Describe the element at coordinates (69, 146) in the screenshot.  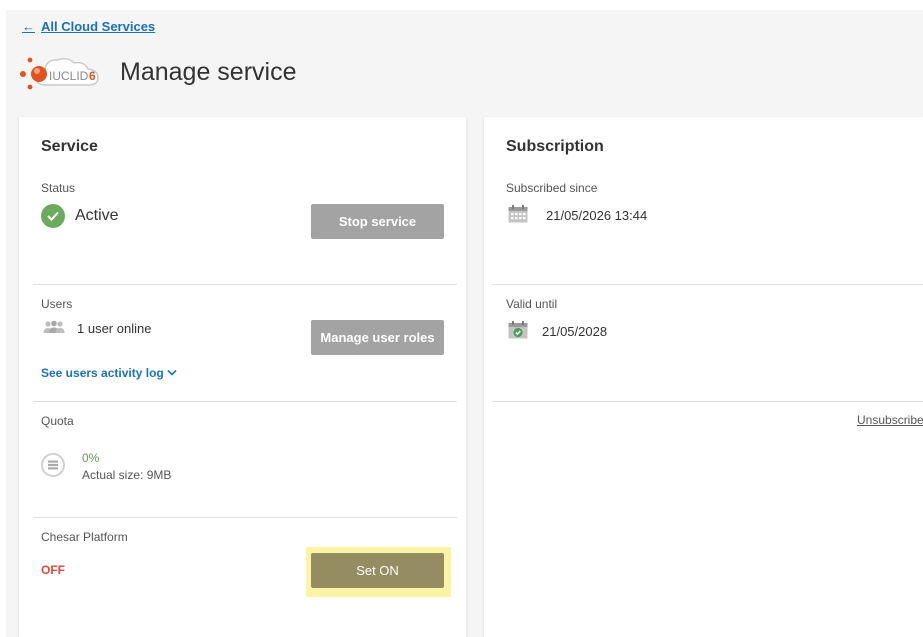
I see `service-card-title: Service` at that location.